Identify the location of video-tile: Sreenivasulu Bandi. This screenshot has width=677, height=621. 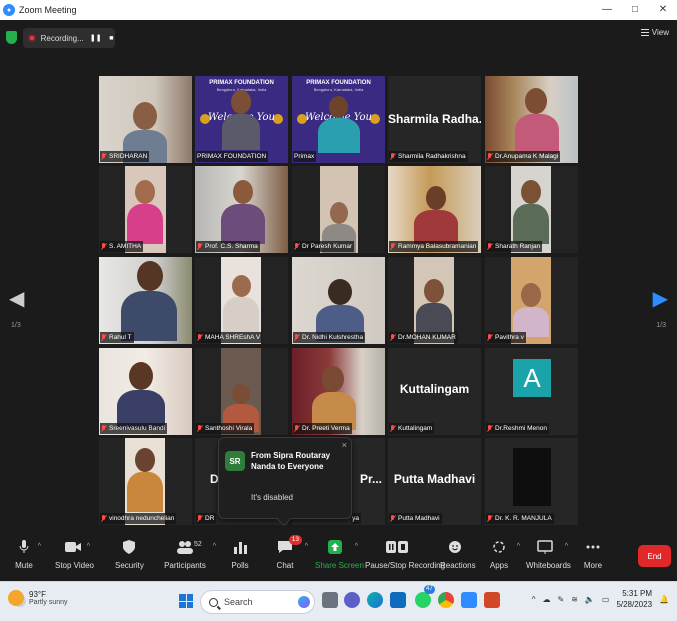
(145, 391).